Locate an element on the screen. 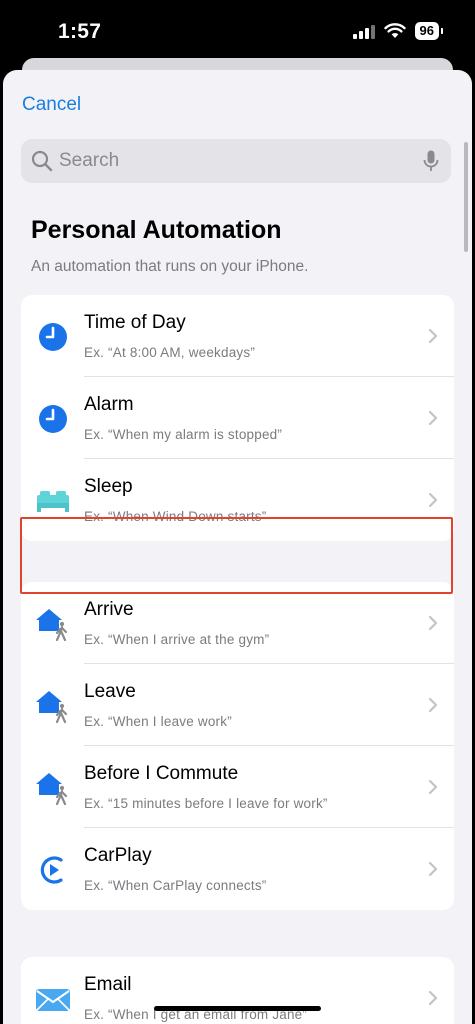 The height and width of the screenshot is (1024, 475). status-time: 1:57 is located at coordinates (80, 31).